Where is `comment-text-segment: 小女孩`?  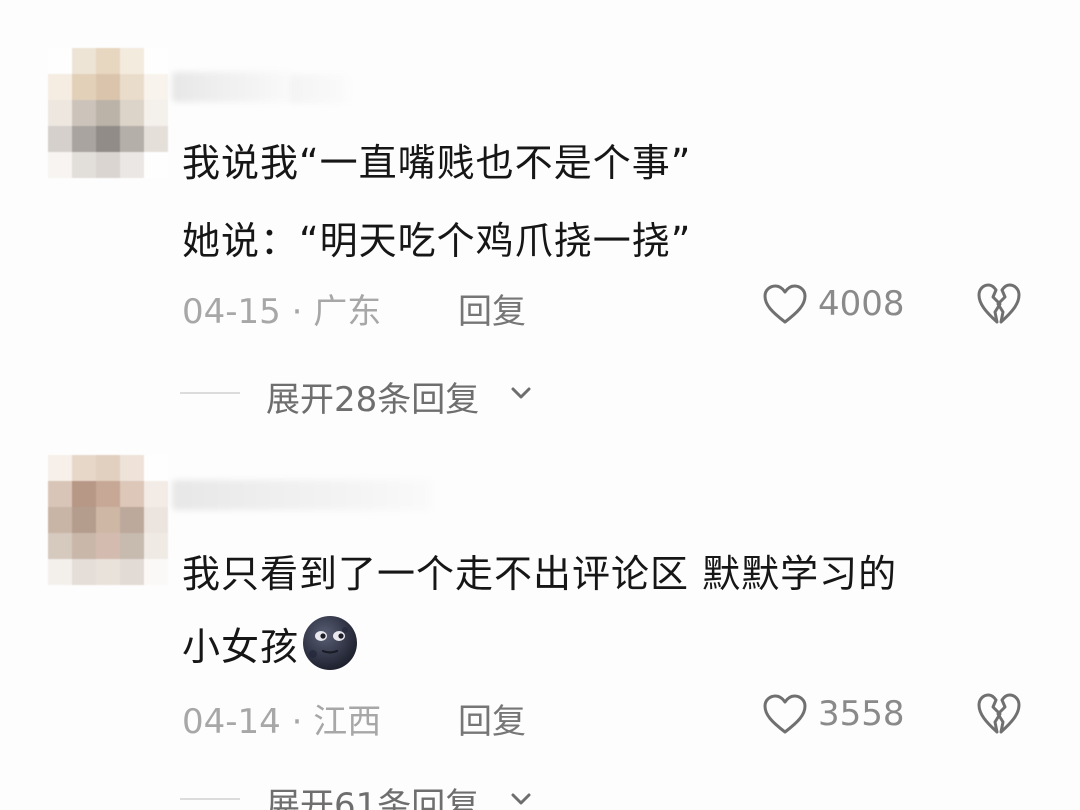
comment-text-segment: 小女孩 is located at coordinates (241, 647).